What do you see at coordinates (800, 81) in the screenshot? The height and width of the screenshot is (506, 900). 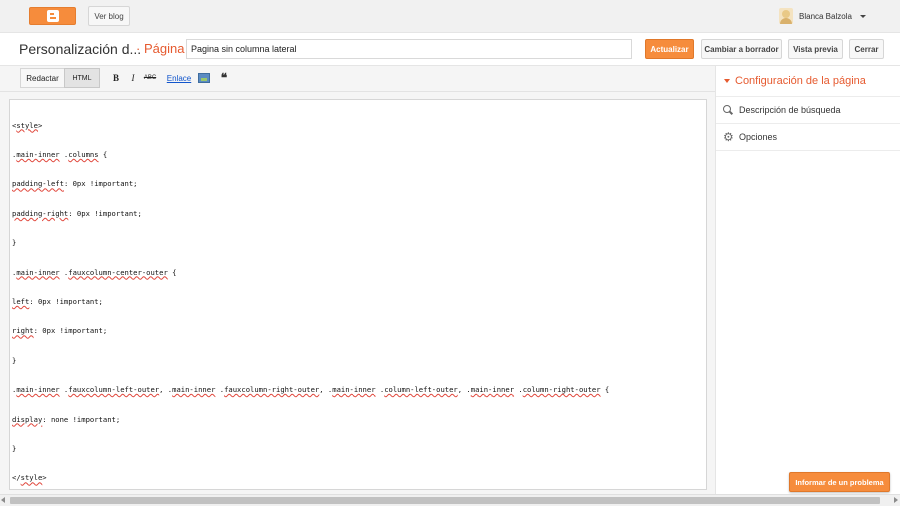 I see `panel-heading-label: Configuración de la página` at bounding box center [800, 81].